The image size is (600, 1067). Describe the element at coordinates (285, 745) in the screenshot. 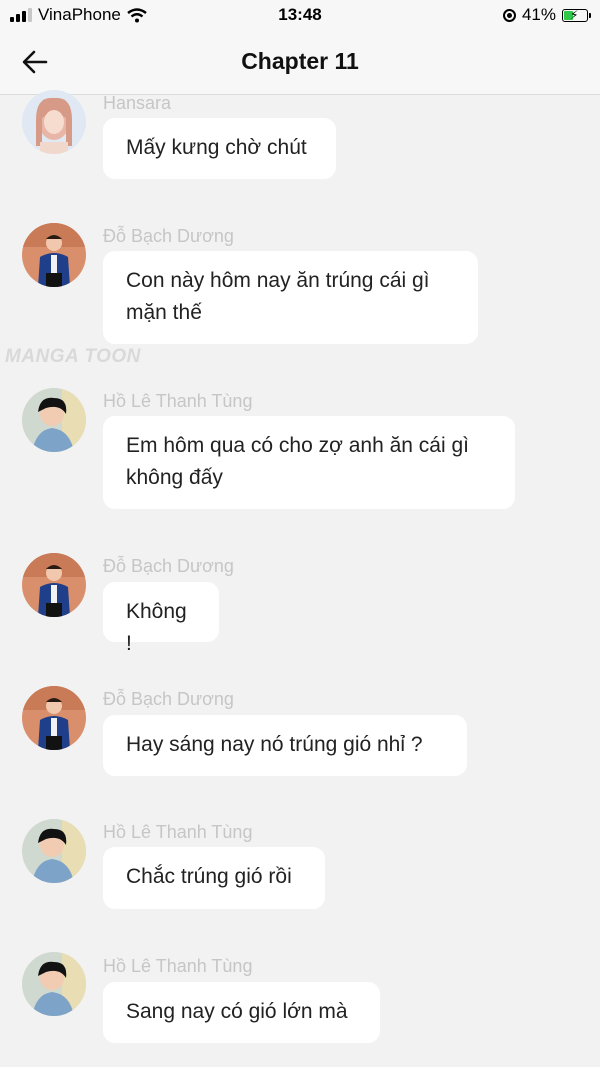

I see `message-bubble: Hay sáng nay nó trúng gió nhỉ ?` at that location.